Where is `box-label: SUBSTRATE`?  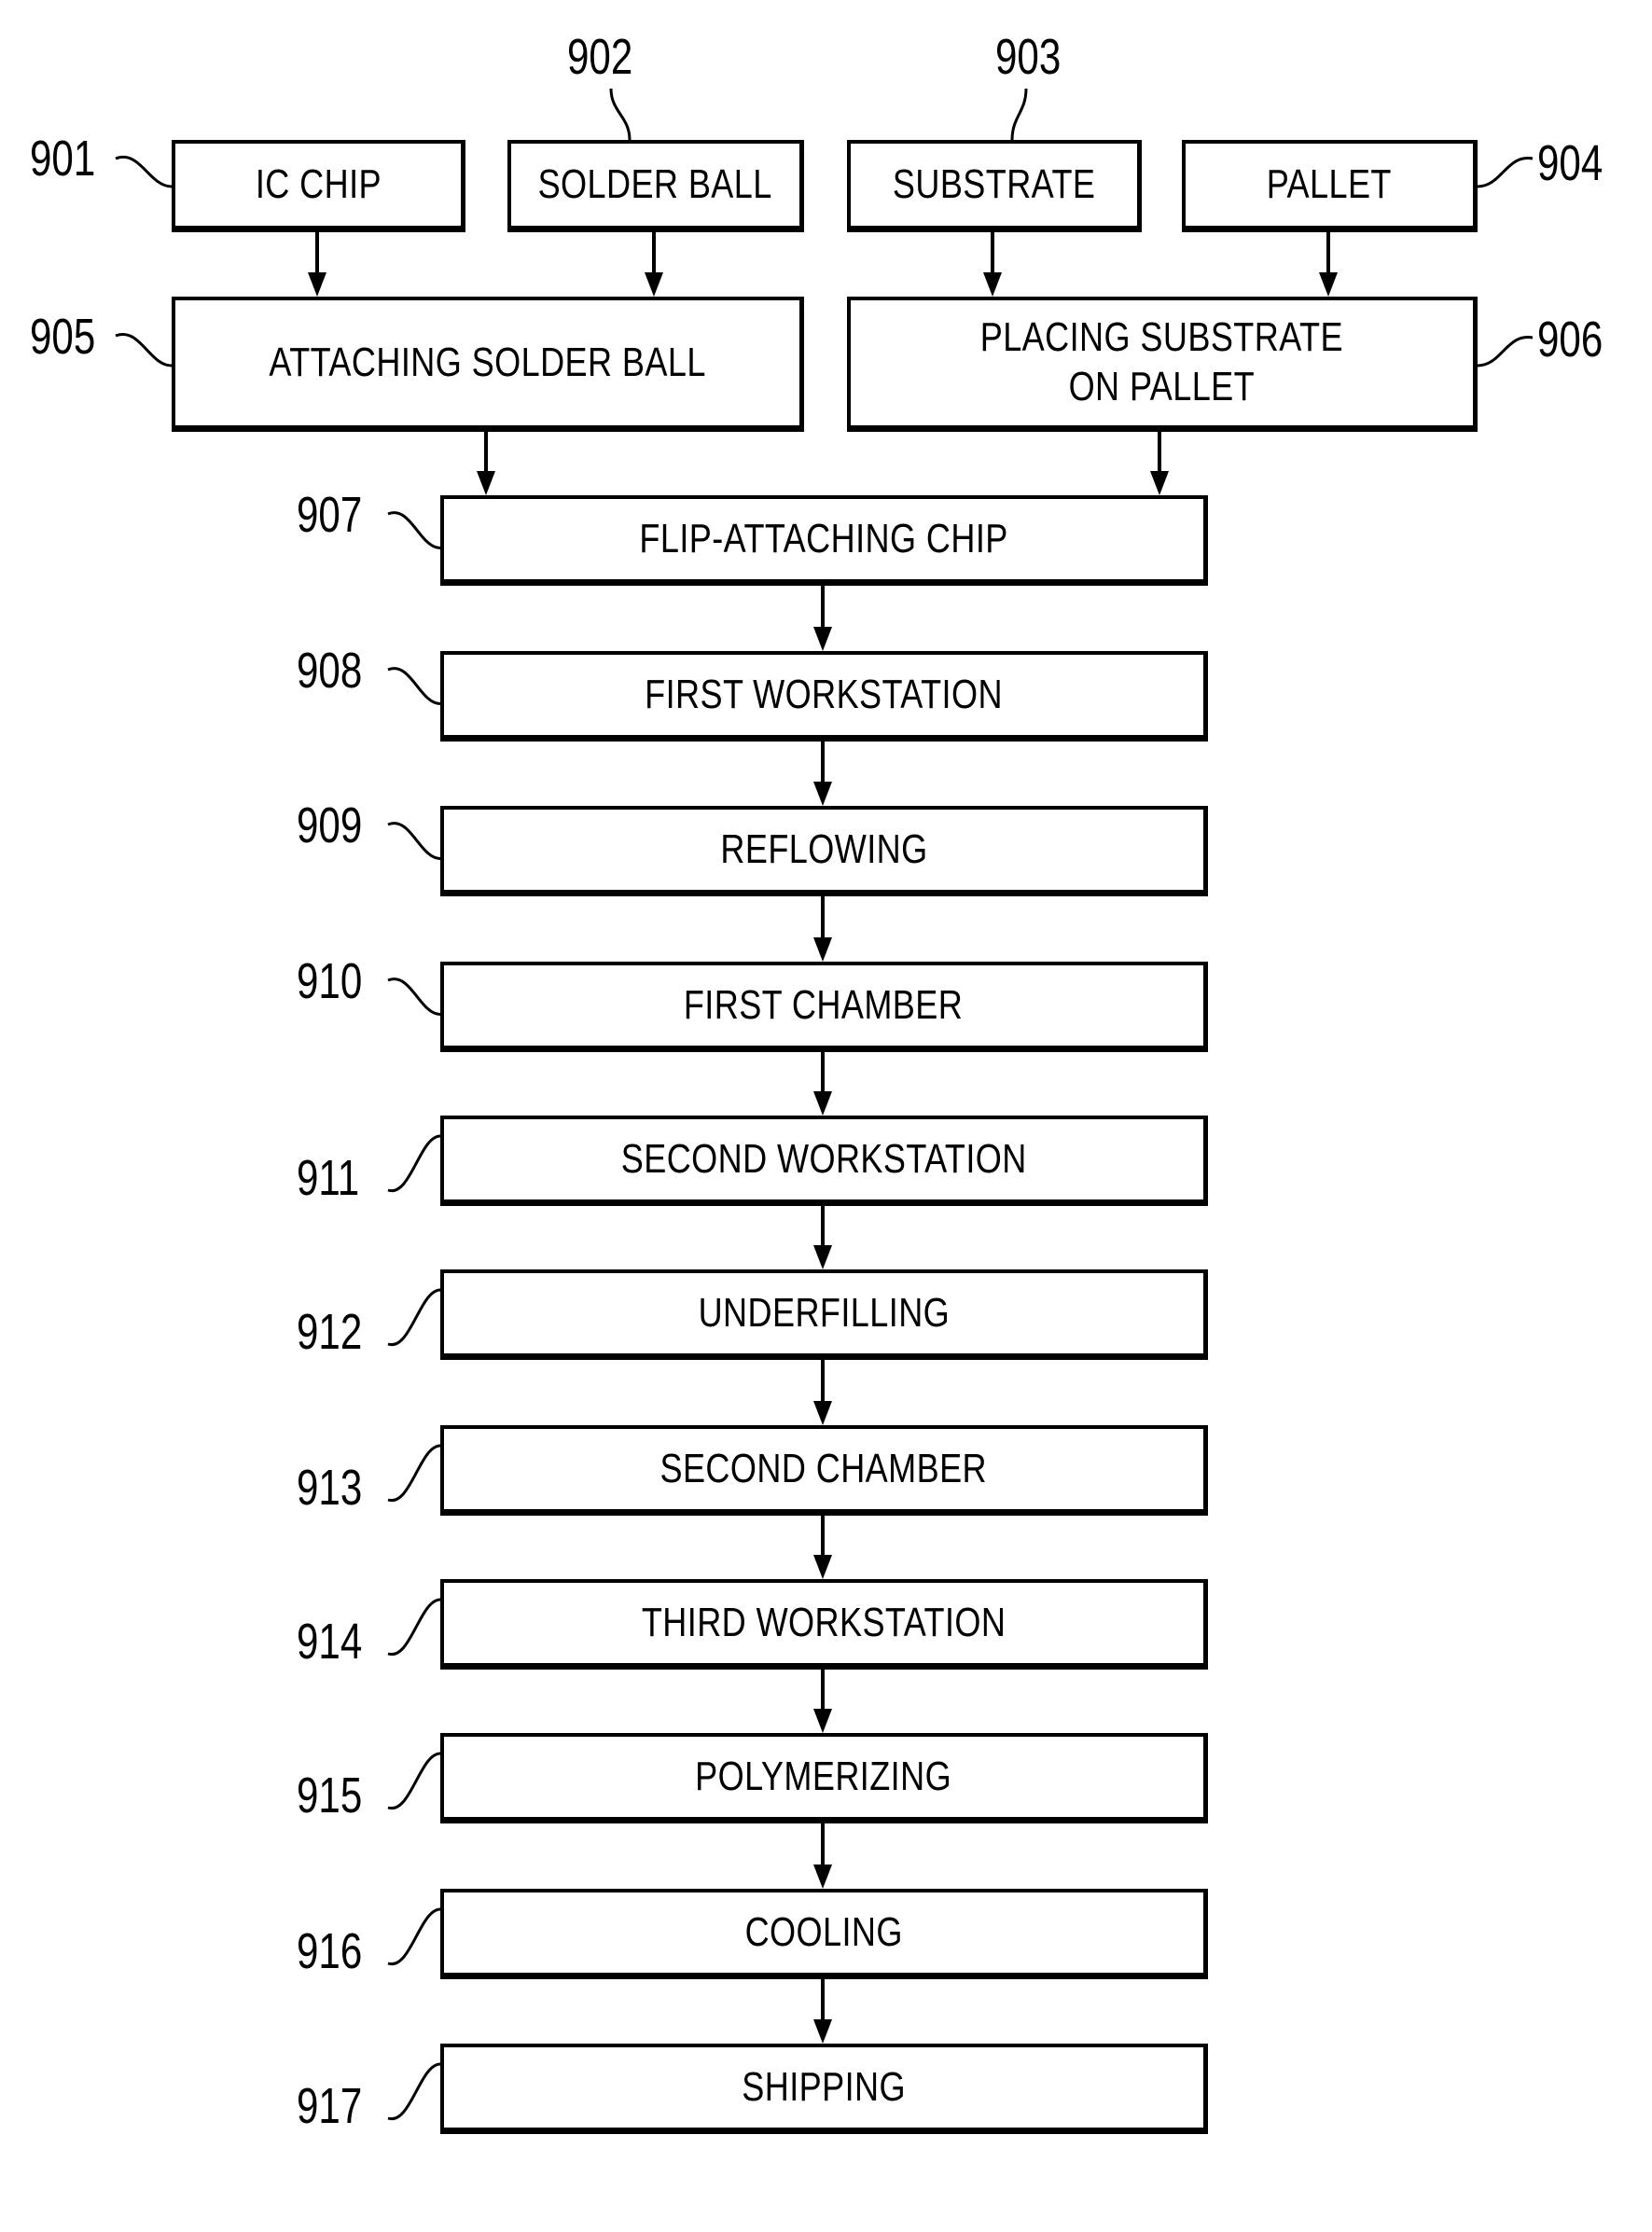
box-label: SUBSTRATE is located at coordinates (994, 183).